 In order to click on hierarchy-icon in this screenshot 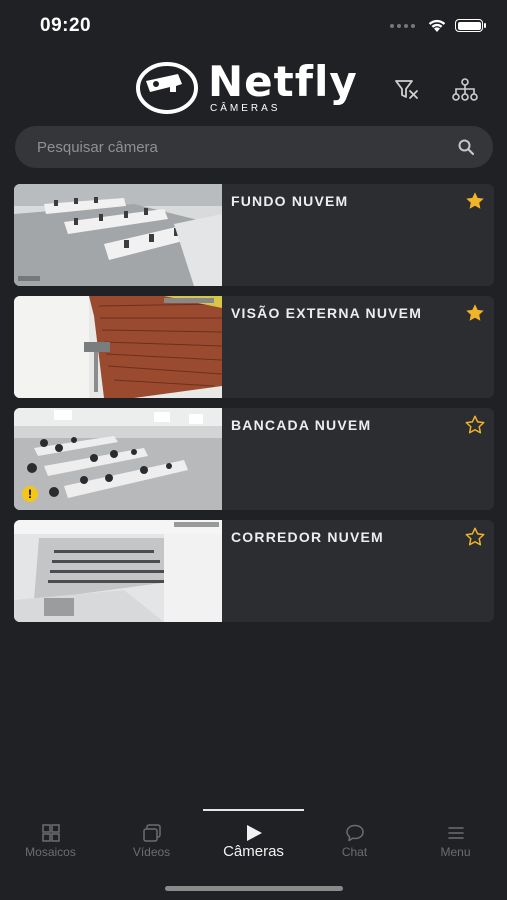, I will do `click(465, 90)`.